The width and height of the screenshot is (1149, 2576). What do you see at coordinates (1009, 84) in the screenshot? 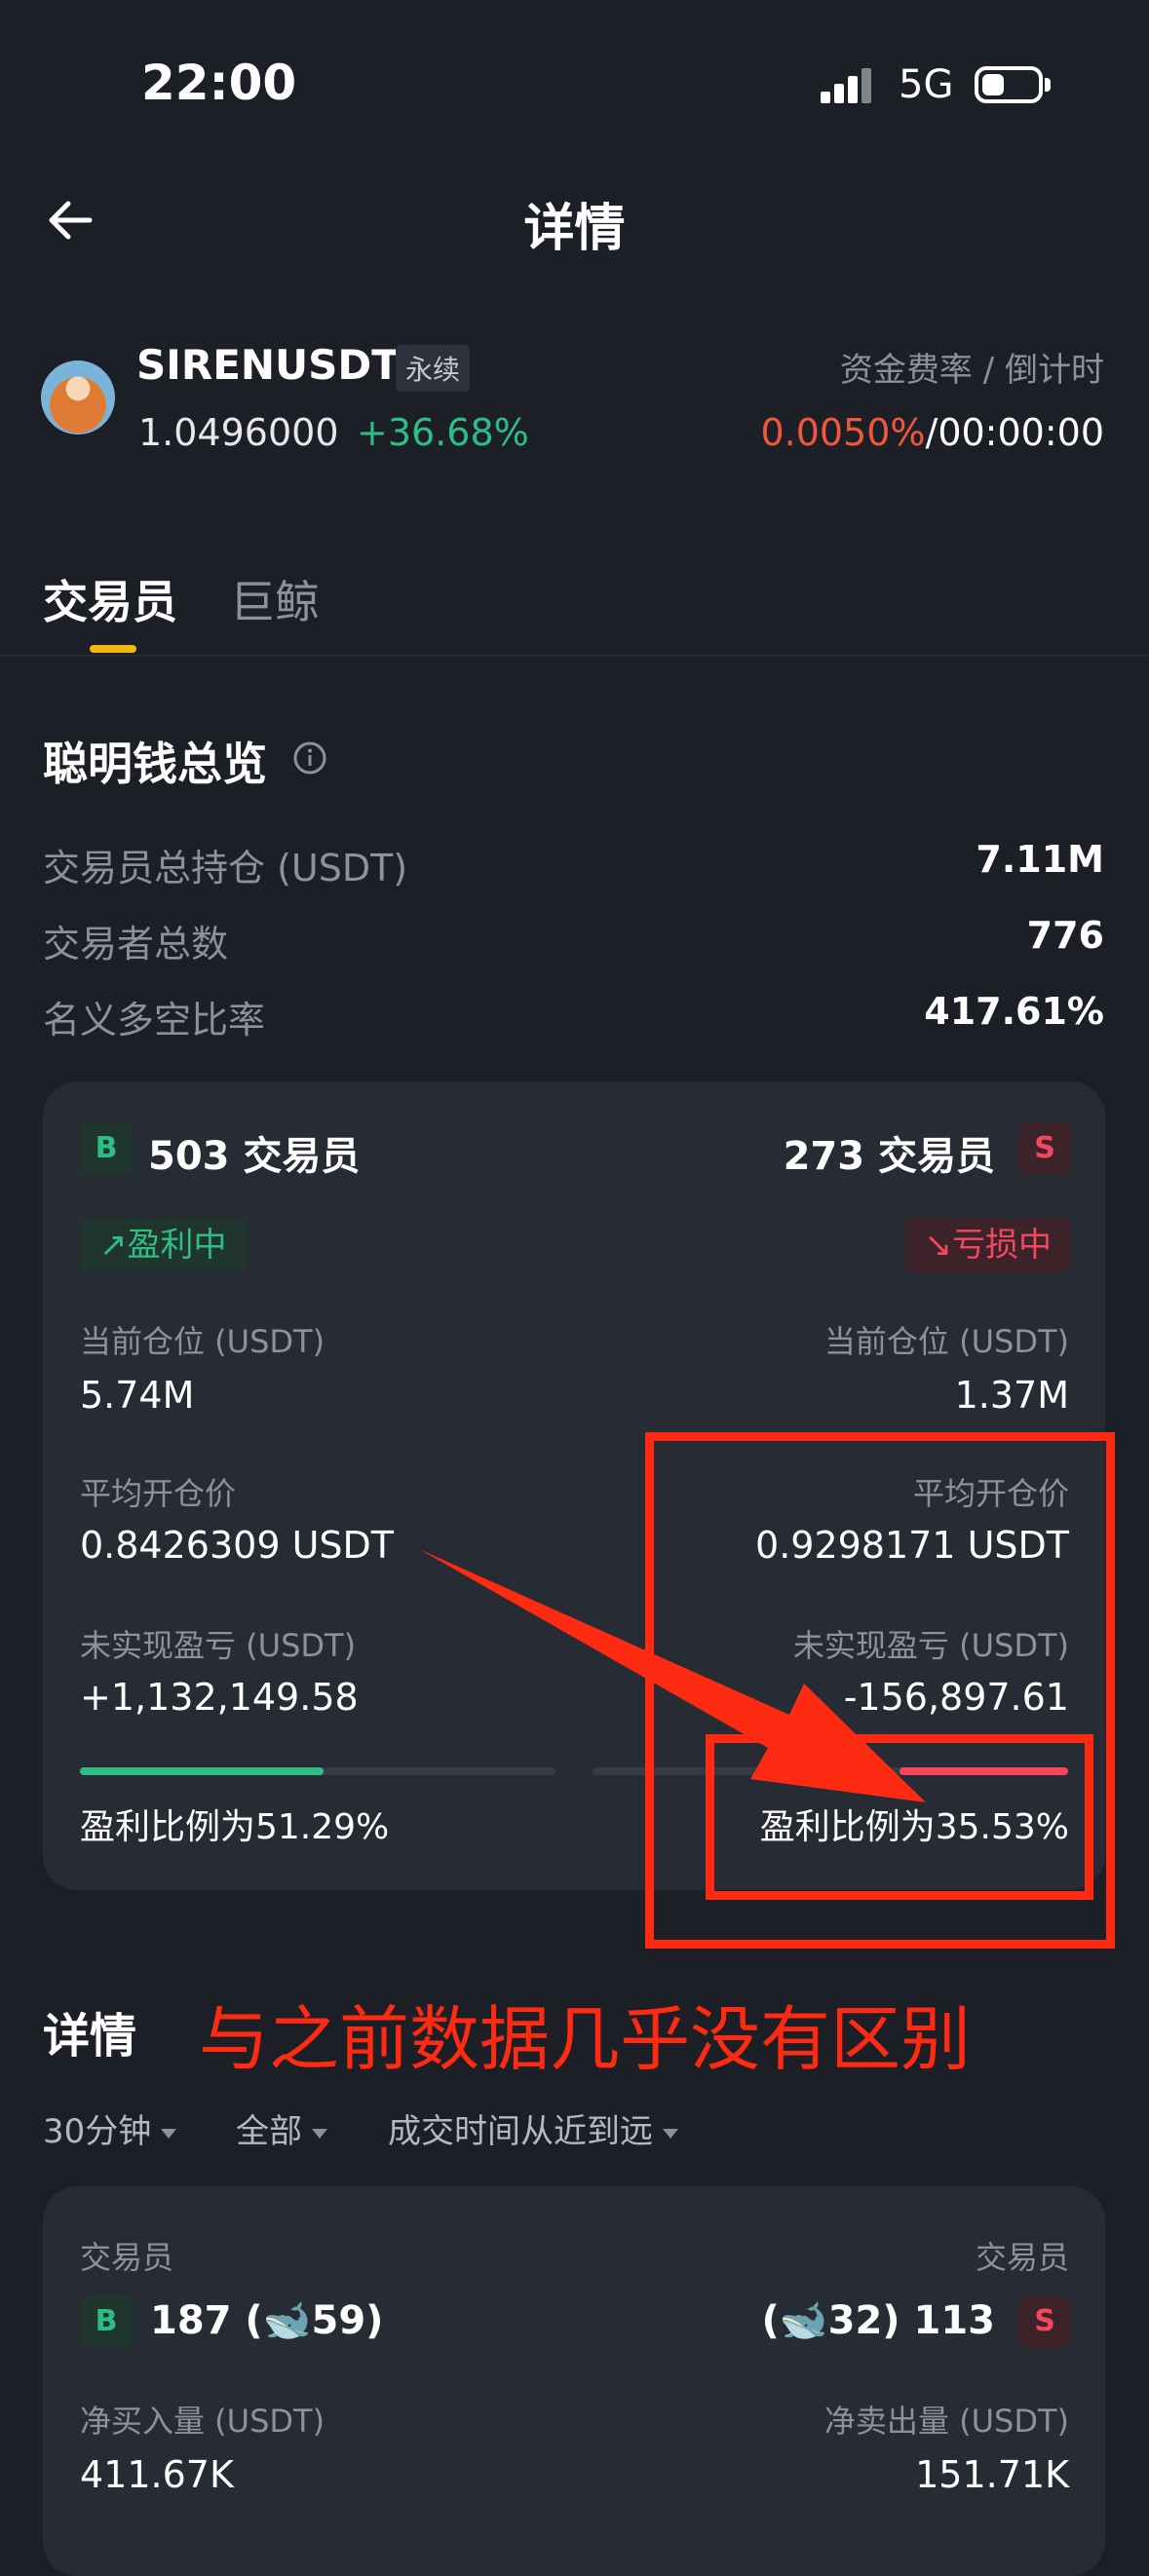
I see `battery-icon` at bounding box center [1009, 84].